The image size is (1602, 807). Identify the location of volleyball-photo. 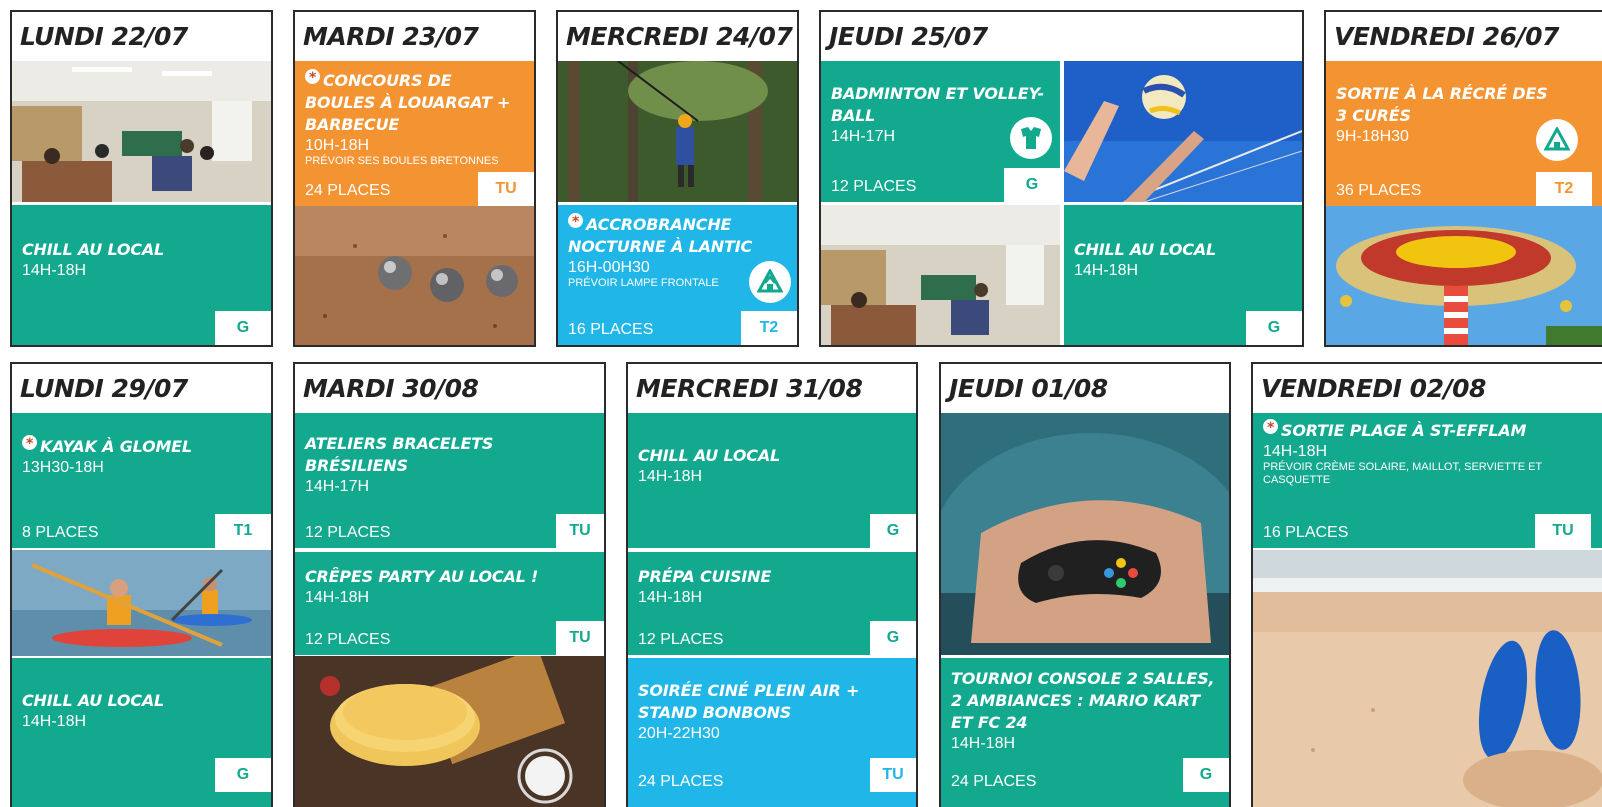
(1183, 131).